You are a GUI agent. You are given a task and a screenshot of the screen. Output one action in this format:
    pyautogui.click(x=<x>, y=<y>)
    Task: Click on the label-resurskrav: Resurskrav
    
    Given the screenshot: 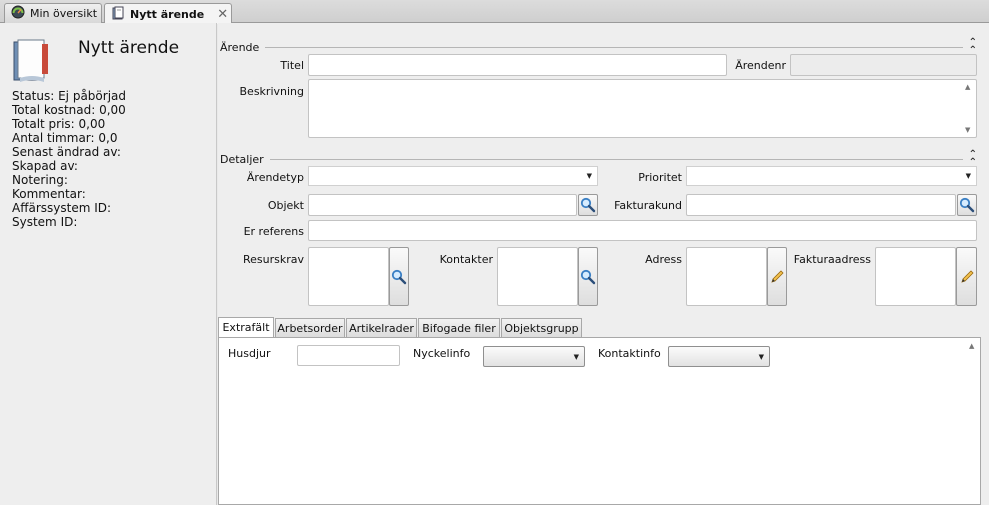 What is the action you would take?
    pyautogui.click(x=273, y=259)
    